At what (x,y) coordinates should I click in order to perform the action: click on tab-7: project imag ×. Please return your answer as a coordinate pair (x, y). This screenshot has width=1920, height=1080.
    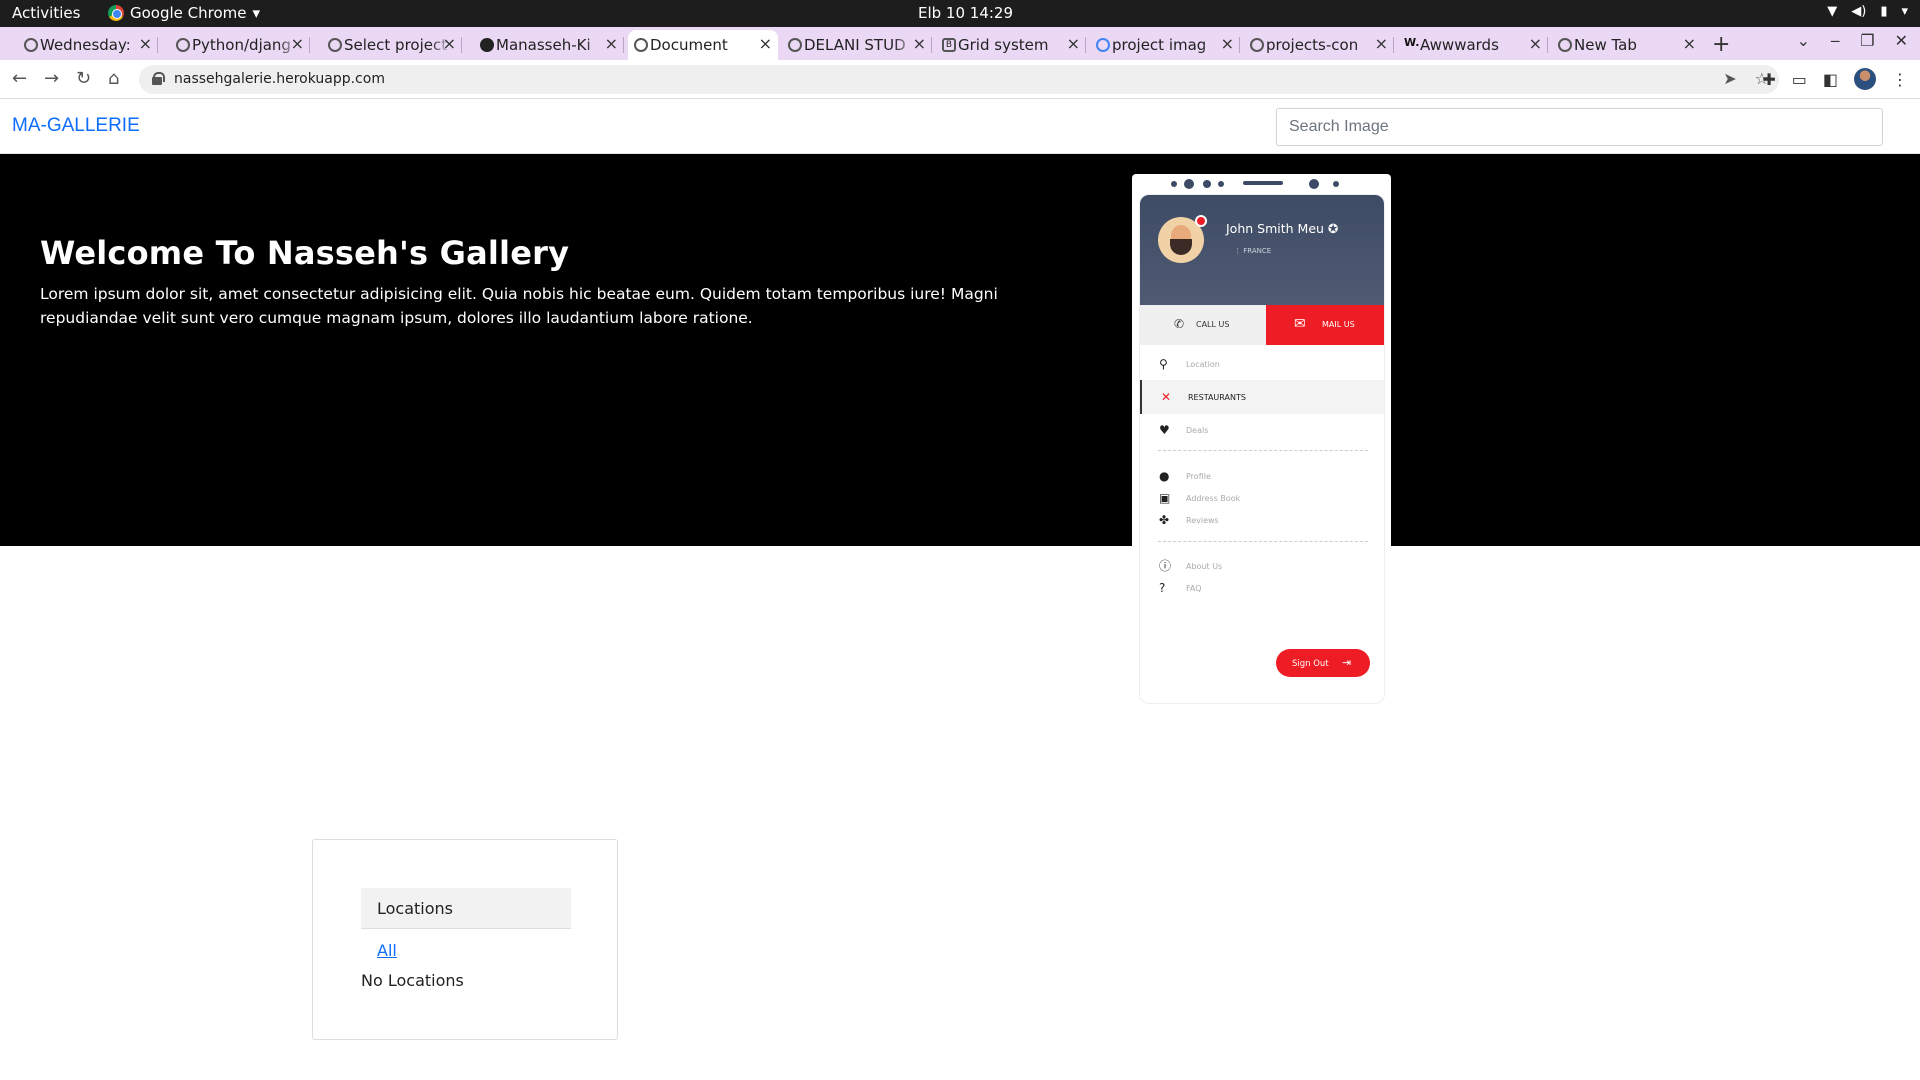
    Looking at the image, I should click on (1165, 45).